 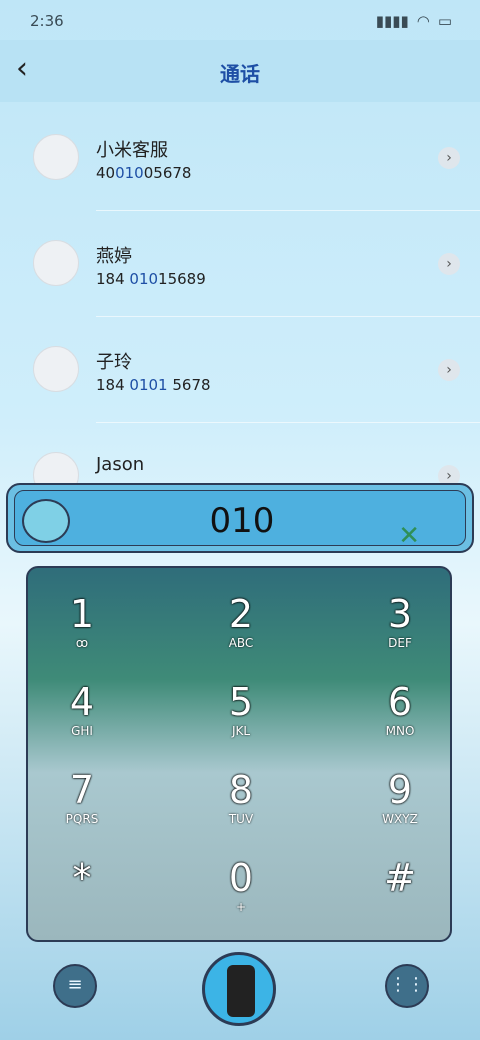 What do you see at coordinates (85, 878) in the screenshot?
I see `key-star: *` at bounding box center [85, 878].